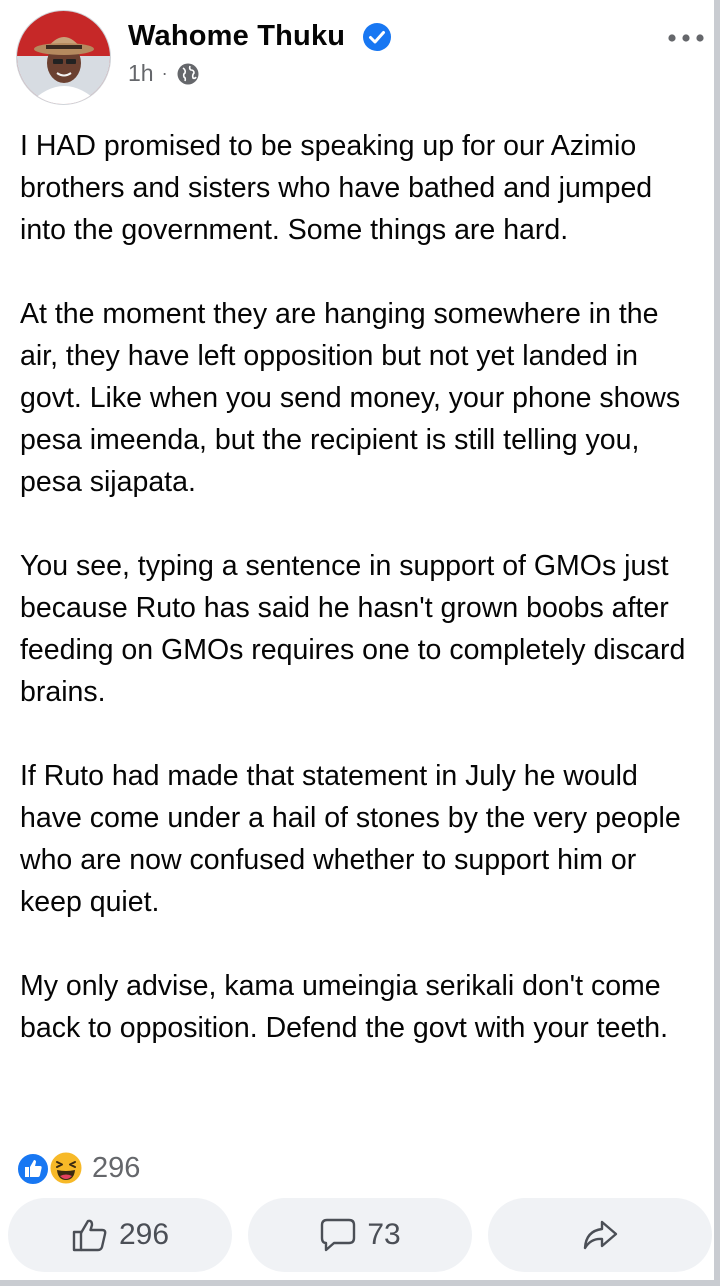  Describe the element at coordinates (338, 1235) in the screenshot. I see `comment-bubble-icon` at that location.